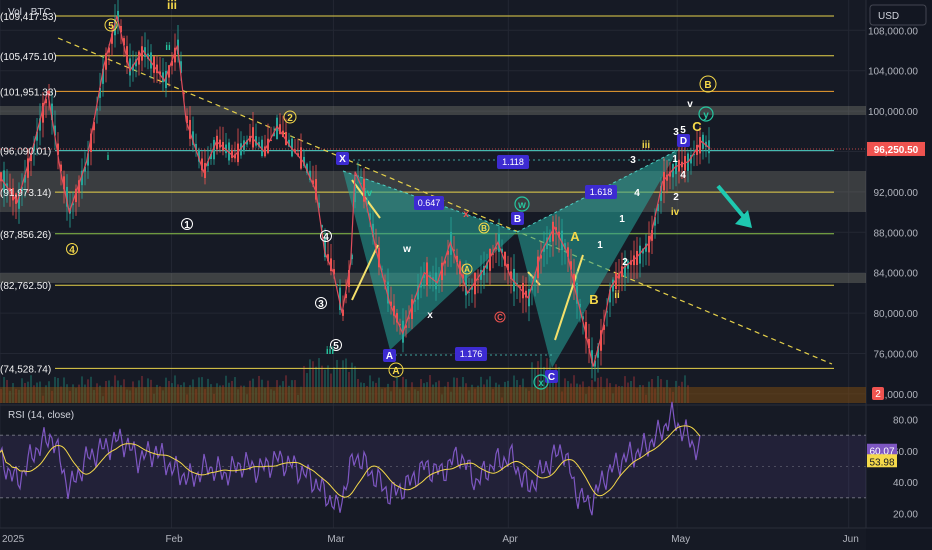 The height and width of the screenshot is (550, 932). I want to click on price-tick-8: 104,000.00, so click(893, 72).